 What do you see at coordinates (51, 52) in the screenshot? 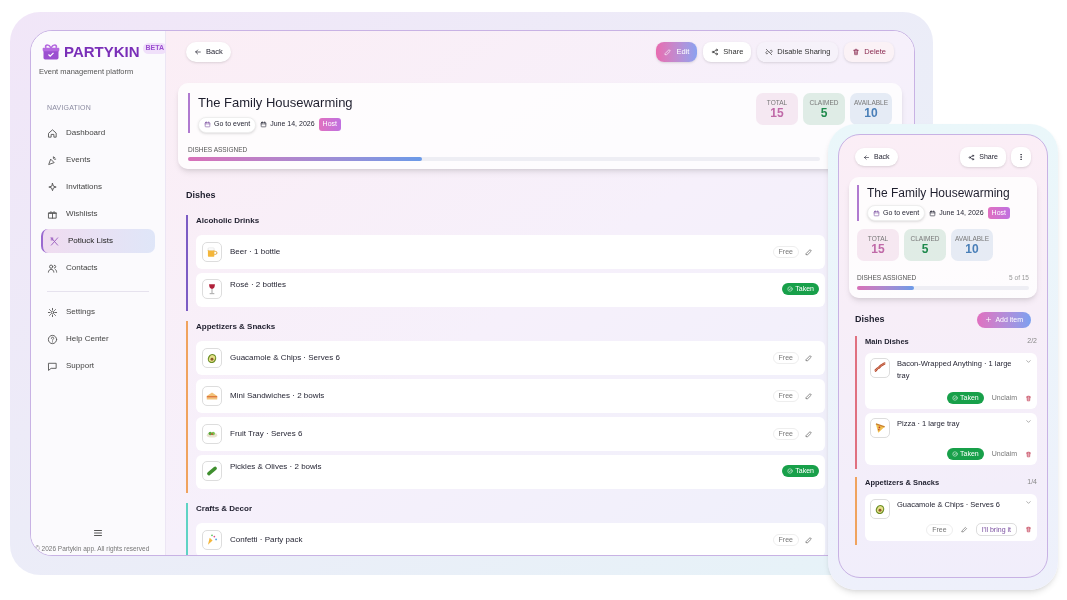
I see `gift-logo-icon` at bounding box center [51, 52].